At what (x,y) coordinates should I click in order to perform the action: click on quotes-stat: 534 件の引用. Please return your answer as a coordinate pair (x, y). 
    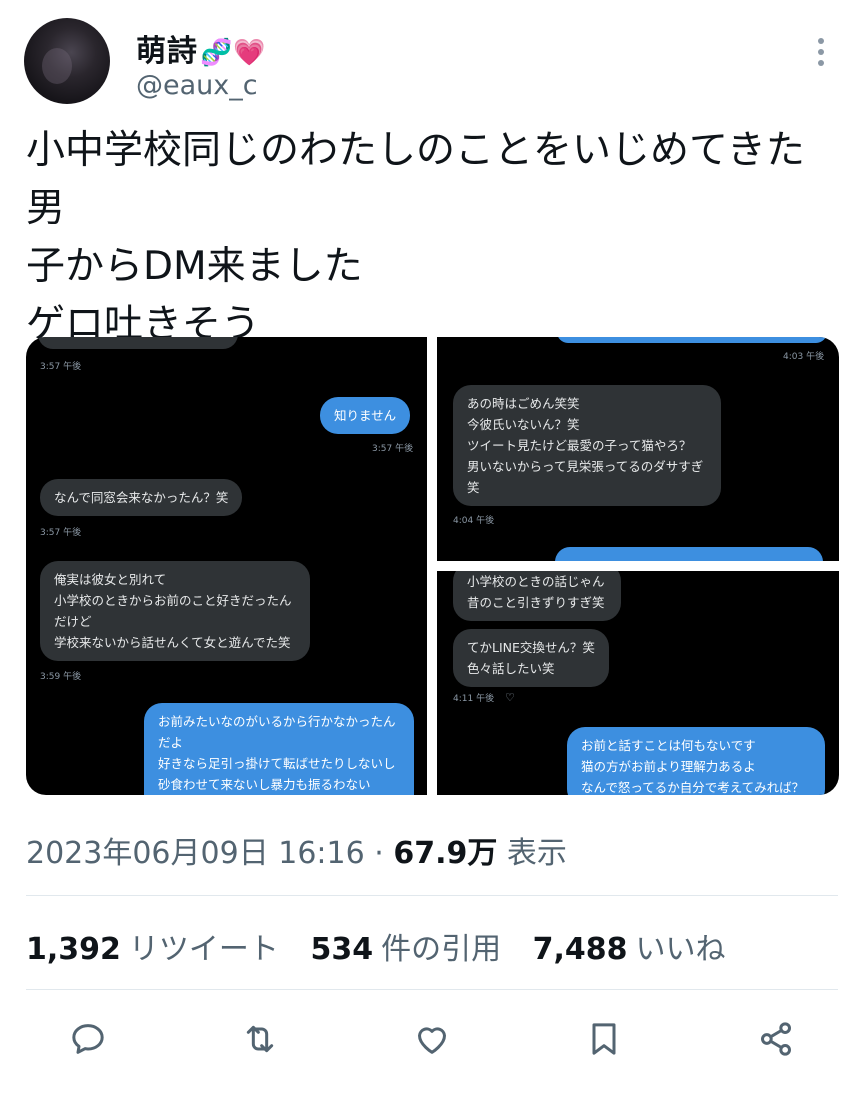
    Looking at the image, I should click on (405, 949).